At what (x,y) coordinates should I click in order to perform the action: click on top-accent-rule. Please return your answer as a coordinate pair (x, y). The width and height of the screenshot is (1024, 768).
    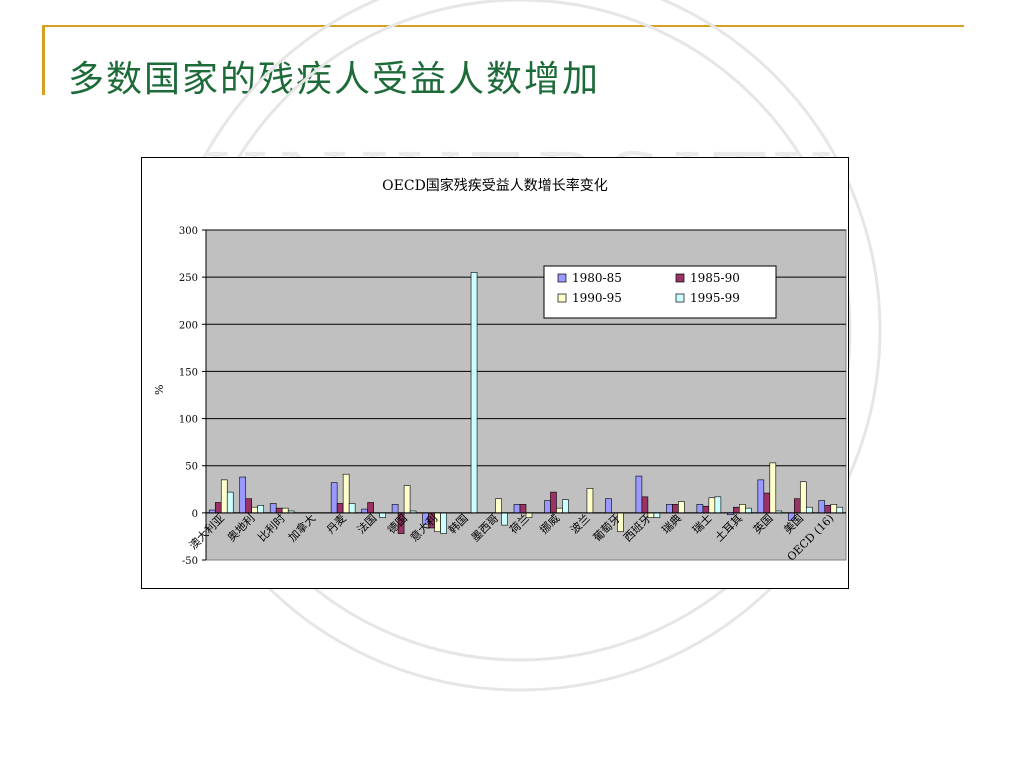
    Looking at the image, I should click on (503, 26).